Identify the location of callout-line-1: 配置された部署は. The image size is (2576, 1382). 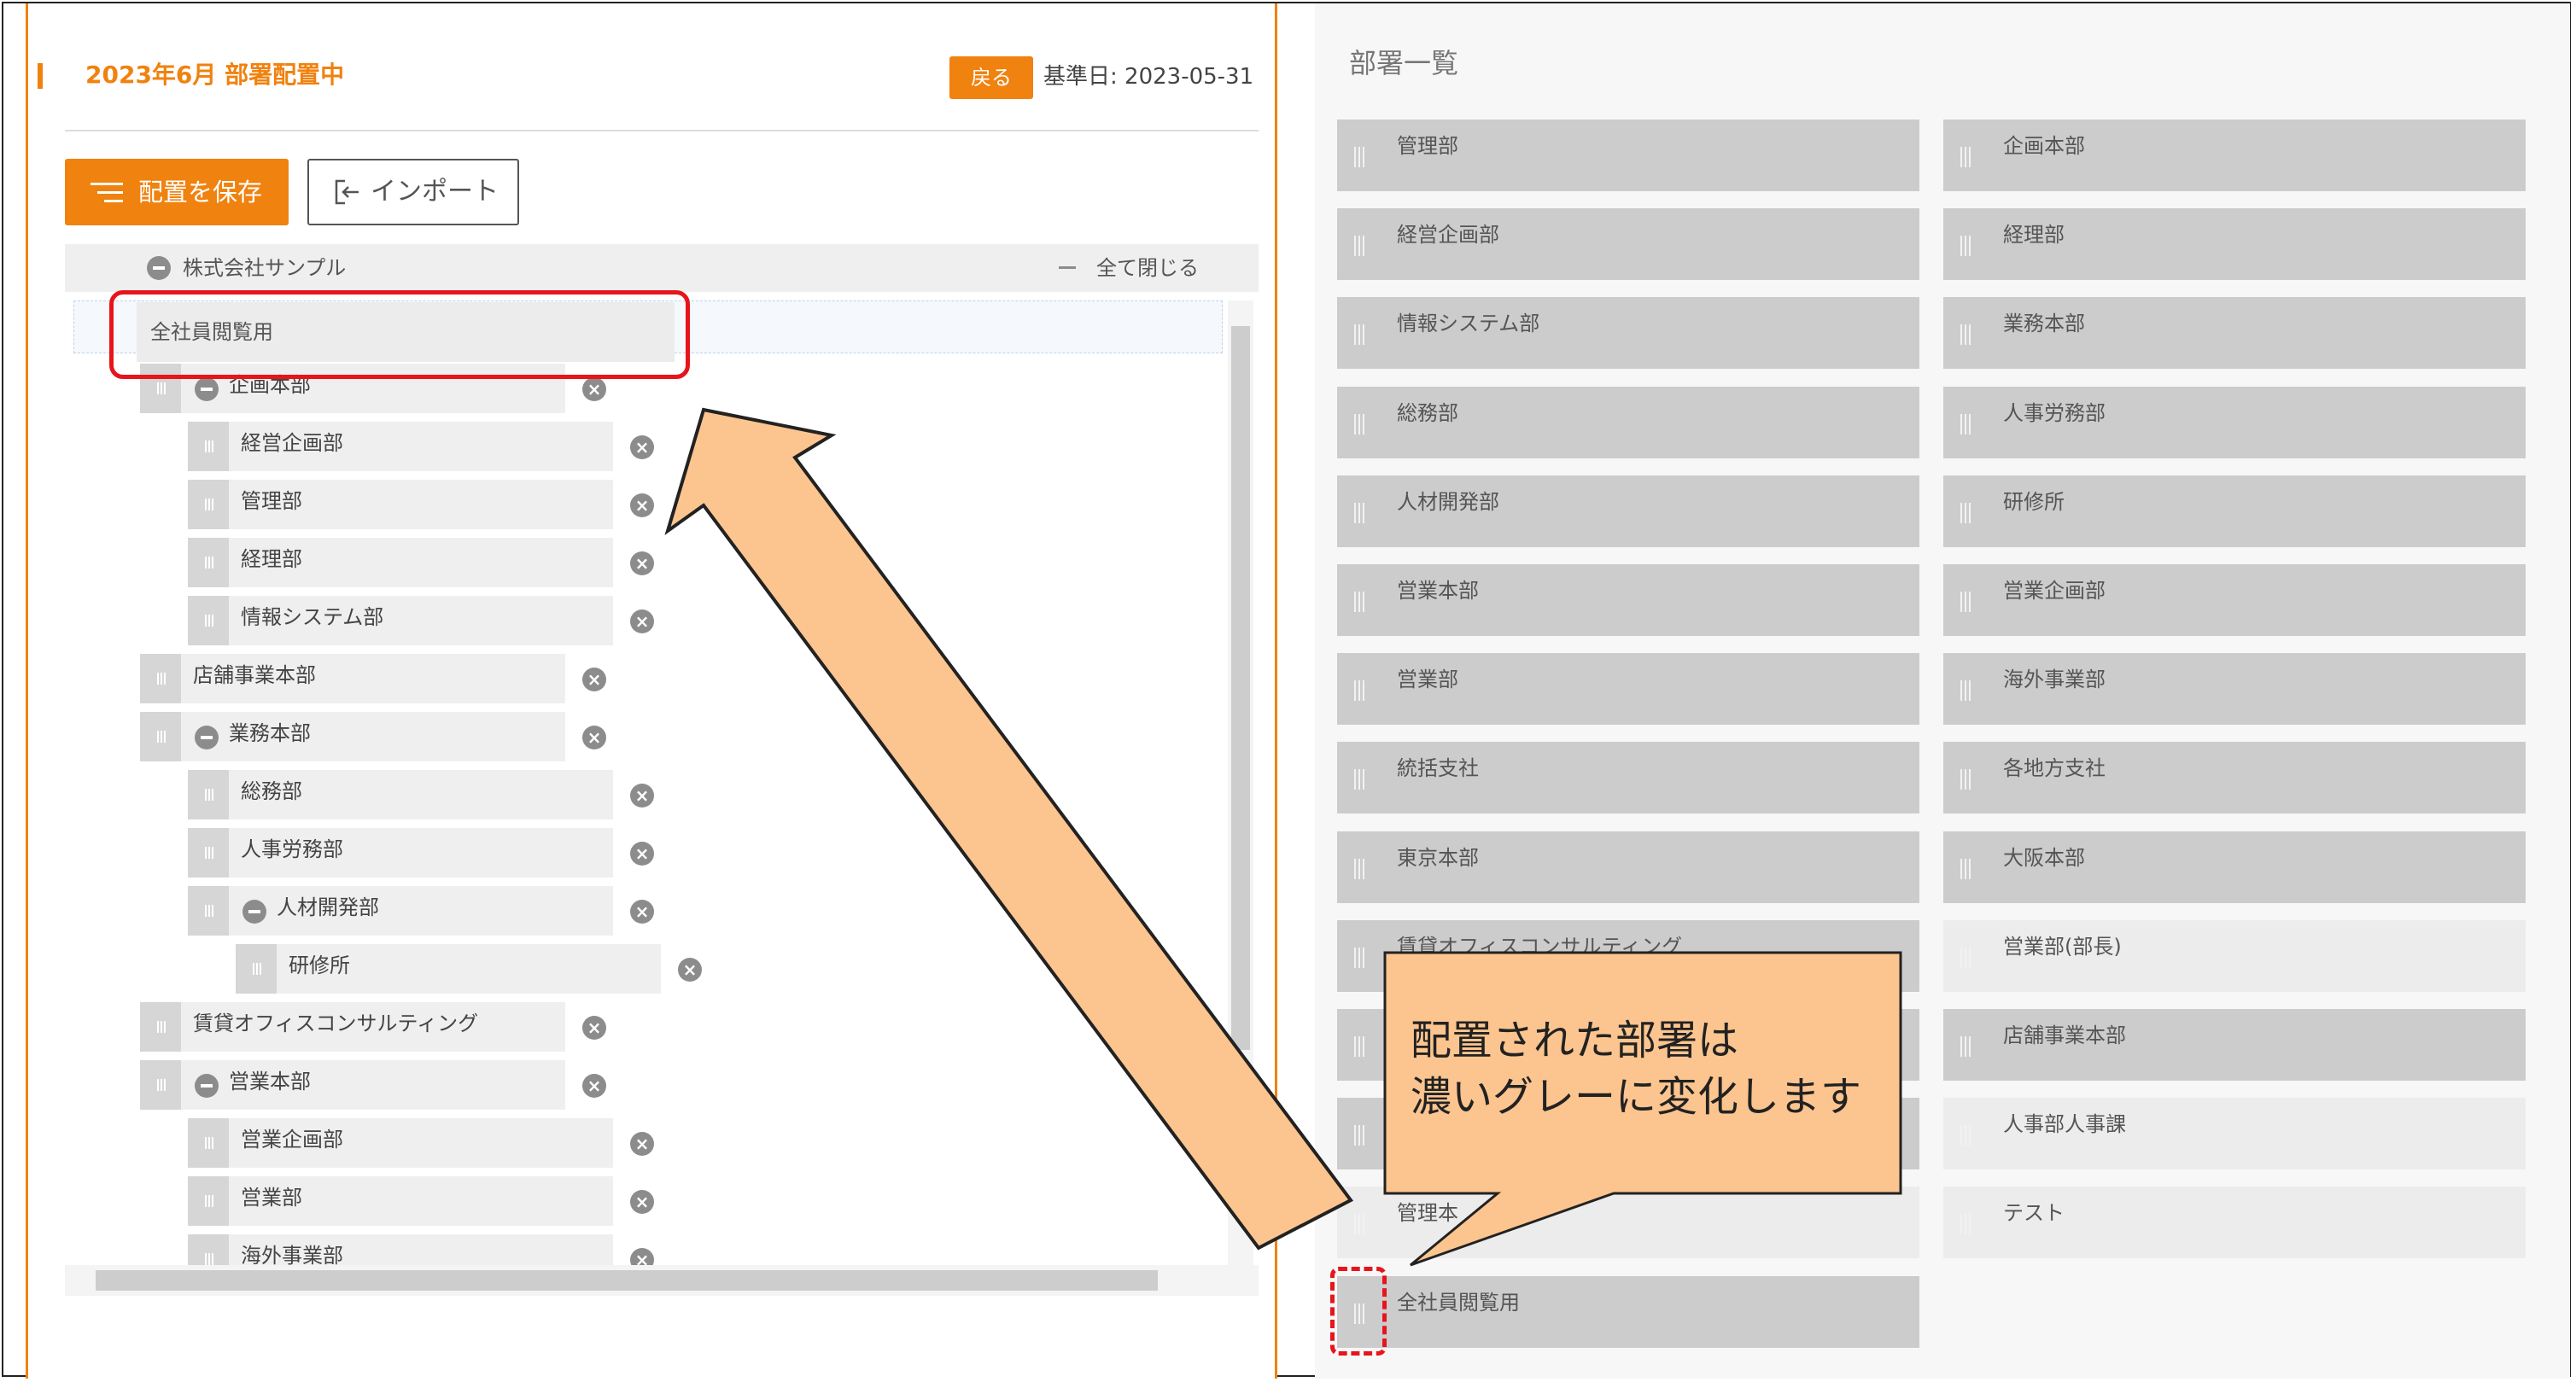
(1575, 1040).